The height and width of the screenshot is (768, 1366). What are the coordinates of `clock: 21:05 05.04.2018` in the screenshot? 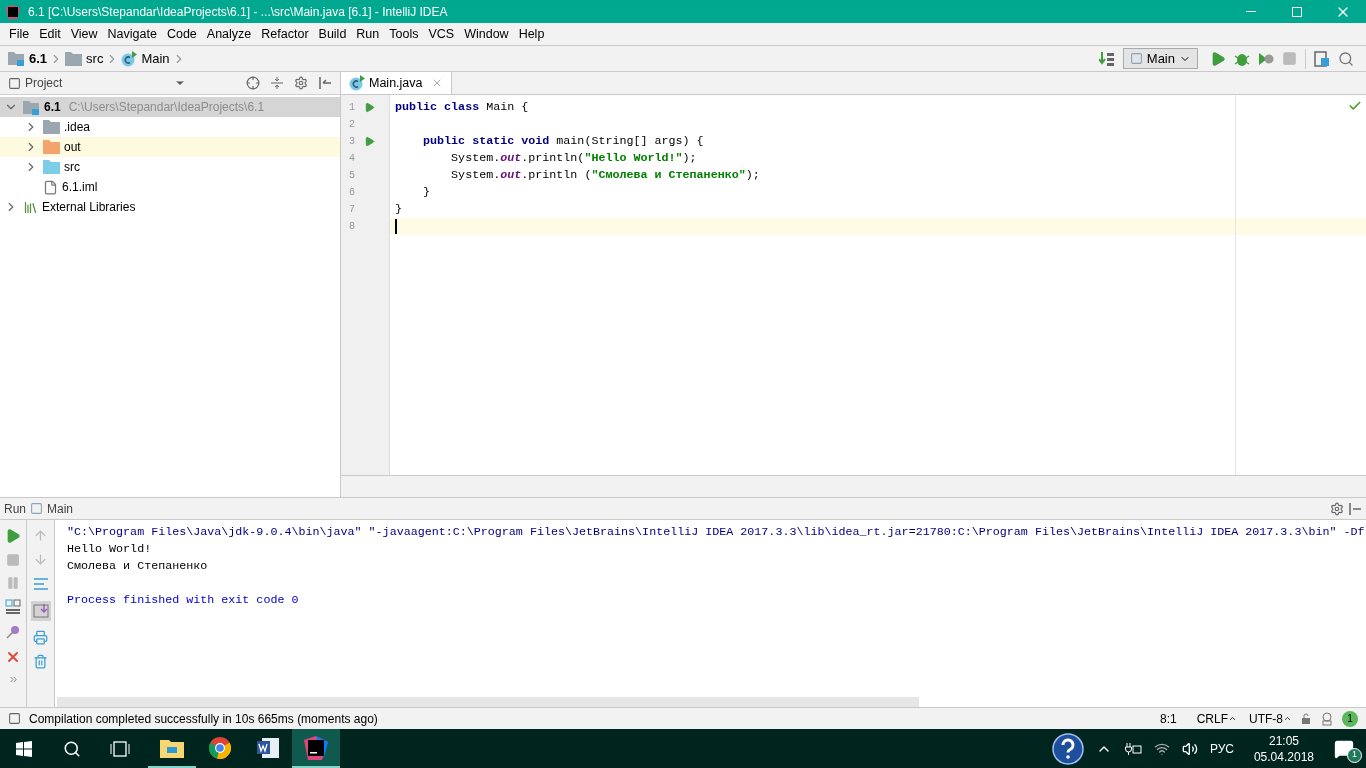 It's located at (1283, 748).